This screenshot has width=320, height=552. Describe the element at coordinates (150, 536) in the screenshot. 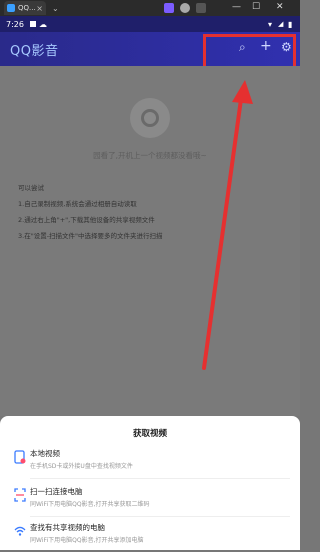

I see `find-shared-pc-item: 查找有共享视频的电脑 同WiFi下用电脑QQ影音,打开共享添加电脑` at that location.